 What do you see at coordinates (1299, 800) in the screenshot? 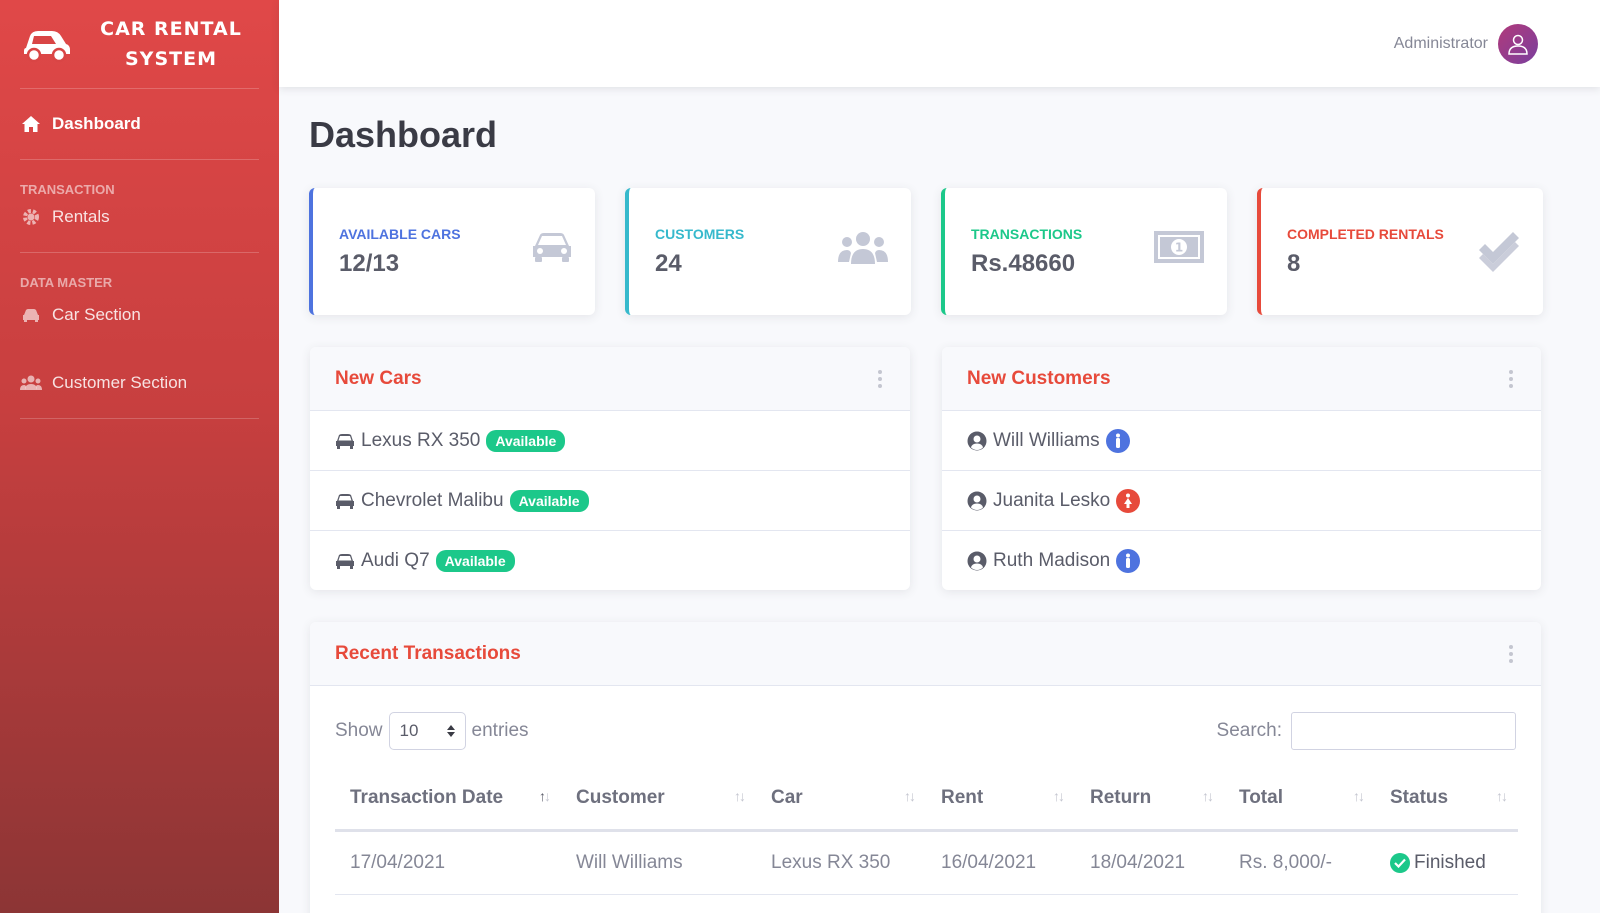
I see `column-header-total: Total ↑↓` at bounding box center [1299, 800].